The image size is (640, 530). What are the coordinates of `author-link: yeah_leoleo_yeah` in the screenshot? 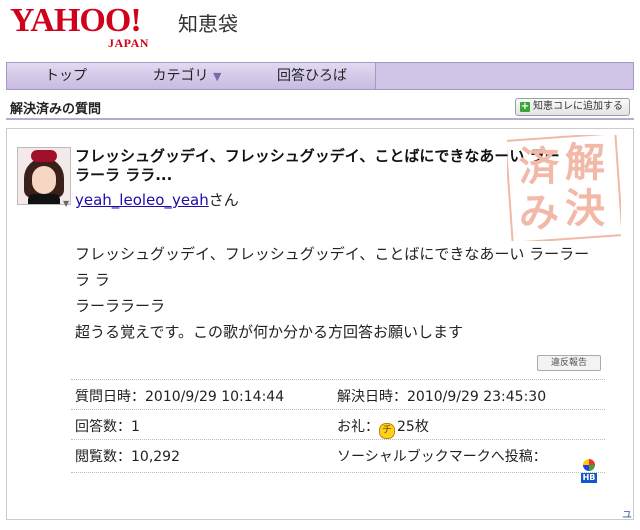 It's located at (142, 200).